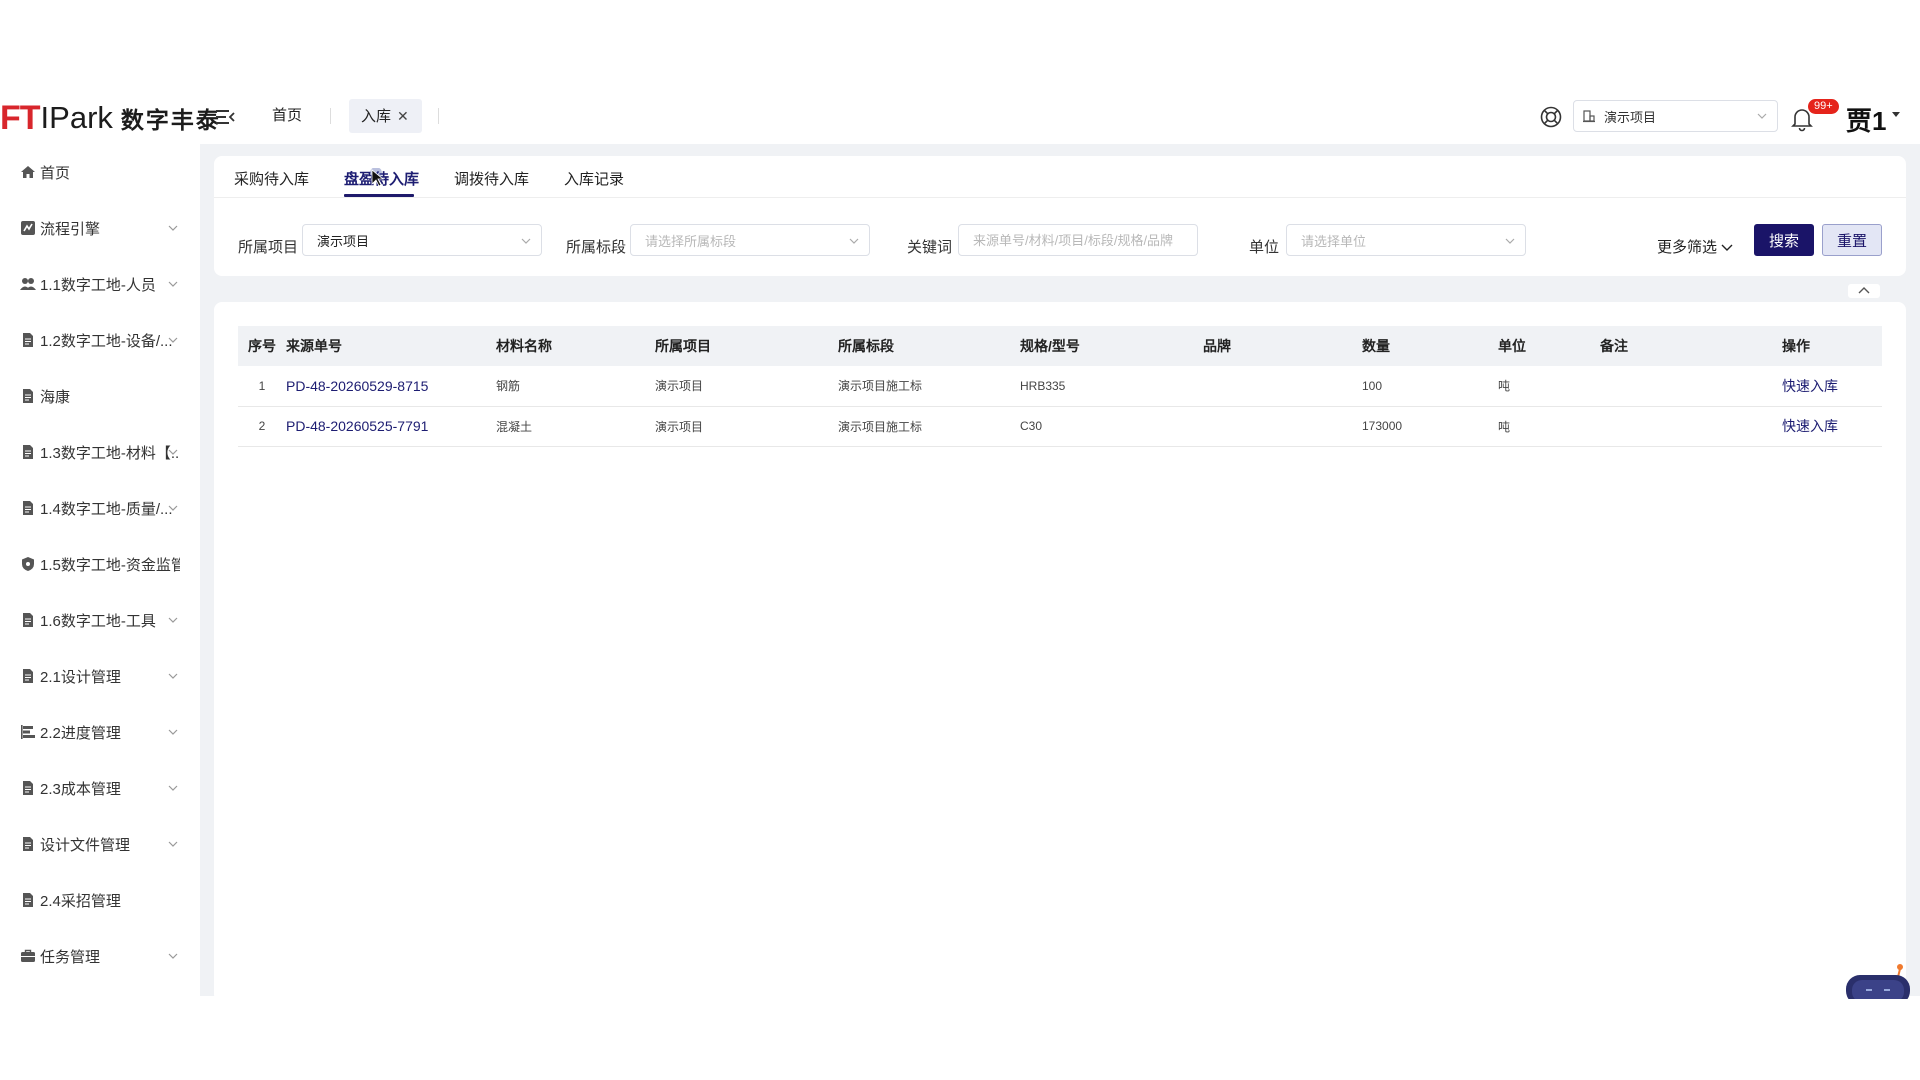 This screenshot has height=1080, width=1920. What do you see at coordinates (1879, 981) in the screenshot?
I see `assistant-robot-icon` at bounding box center [1879, 981].